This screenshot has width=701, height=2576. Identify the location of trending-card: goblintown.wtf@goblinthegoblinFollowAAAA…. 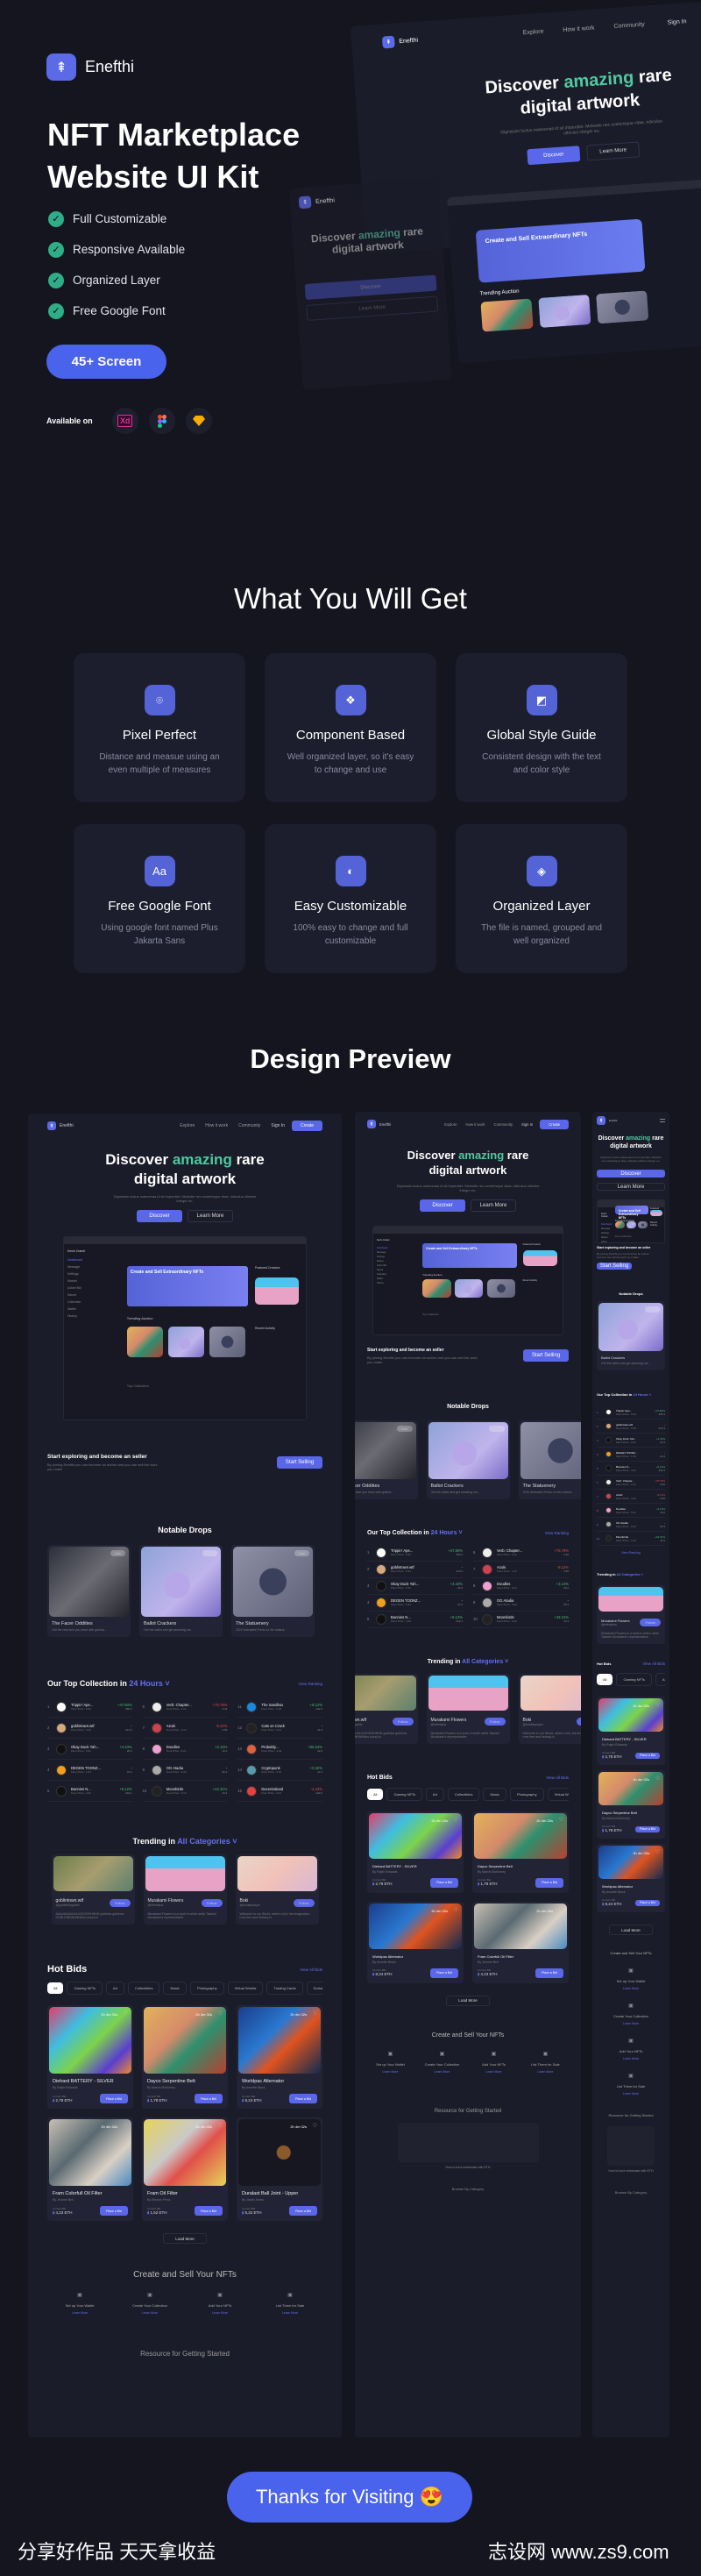
(93, 1889).